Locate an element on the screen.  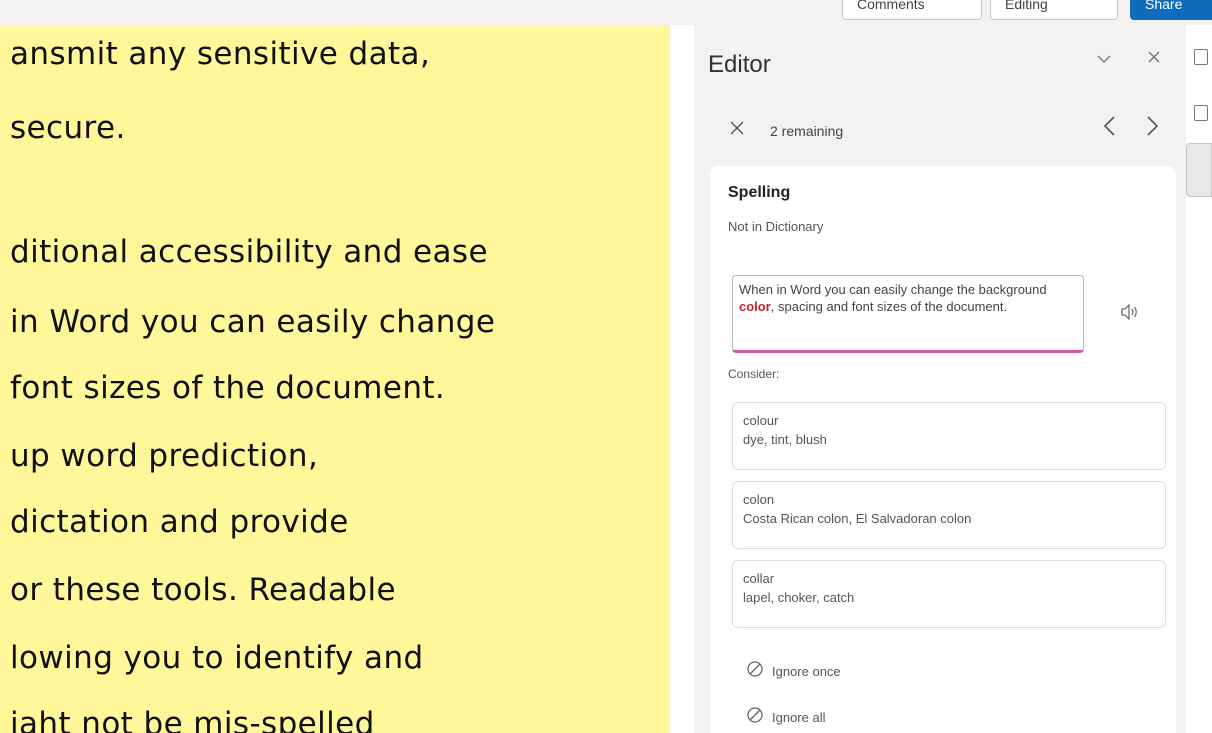
document-line: in Word you can easily change is located at coordinates (253, 322).